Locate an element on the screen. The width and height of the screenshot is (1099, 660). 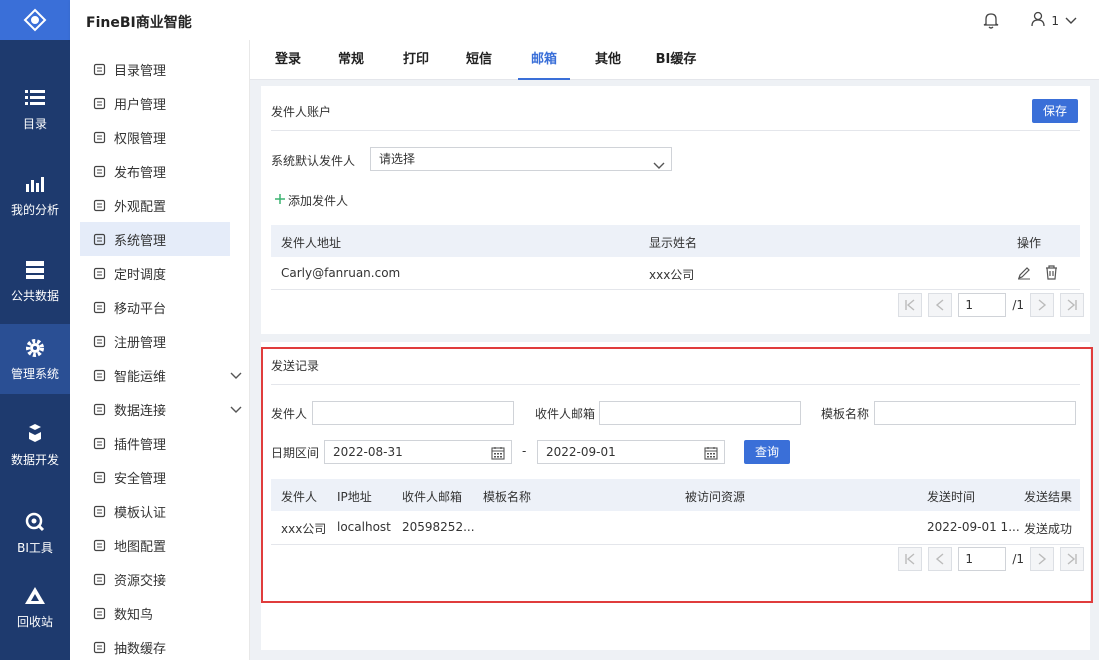
fine-logo-icon is located at coordinates (35, 20).